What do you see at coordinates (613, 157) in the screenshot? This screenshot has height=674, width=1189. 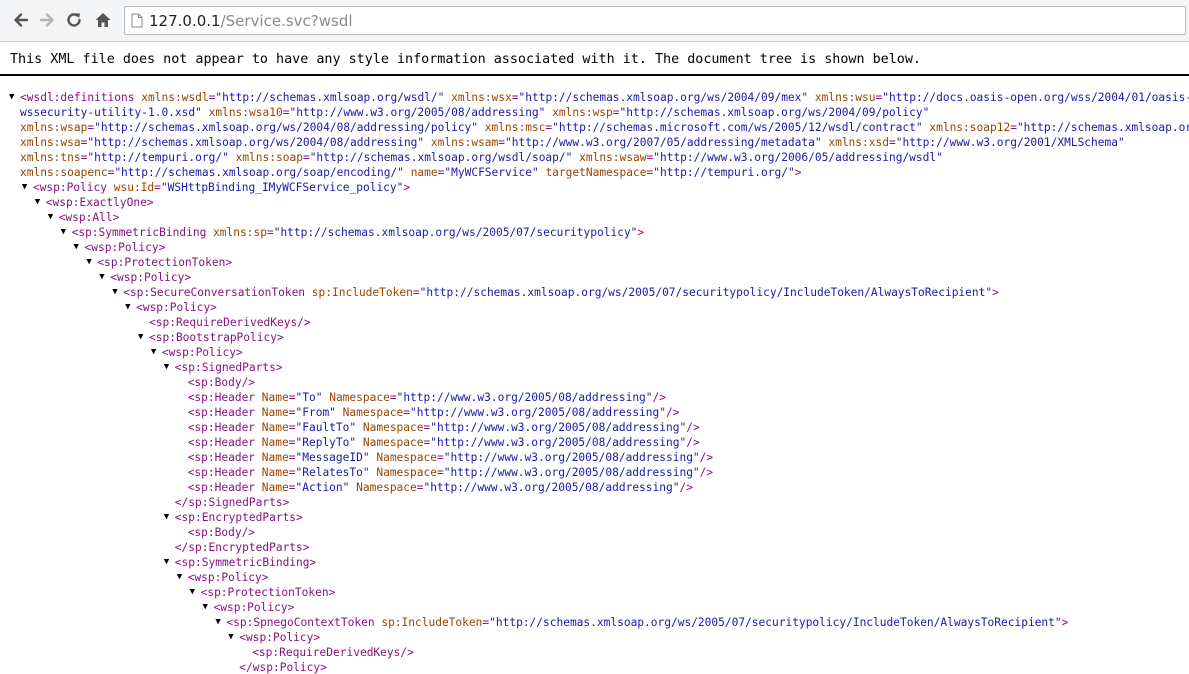 I see `xml-token: xmlns:wsaw` at bounding box center [613, 157].